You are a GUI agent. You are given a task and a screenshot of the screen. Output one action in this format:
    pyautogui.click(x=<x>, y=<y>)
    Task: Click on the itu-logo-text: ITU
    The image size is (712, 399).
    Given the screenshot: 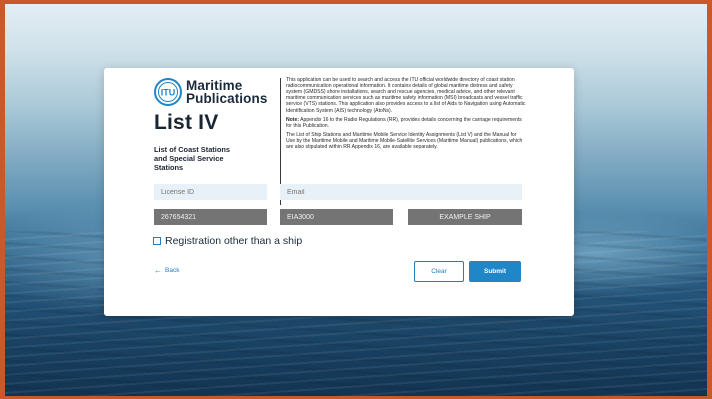 What is the action you would take?
    pyautogui.click(x=168, y=93)
    